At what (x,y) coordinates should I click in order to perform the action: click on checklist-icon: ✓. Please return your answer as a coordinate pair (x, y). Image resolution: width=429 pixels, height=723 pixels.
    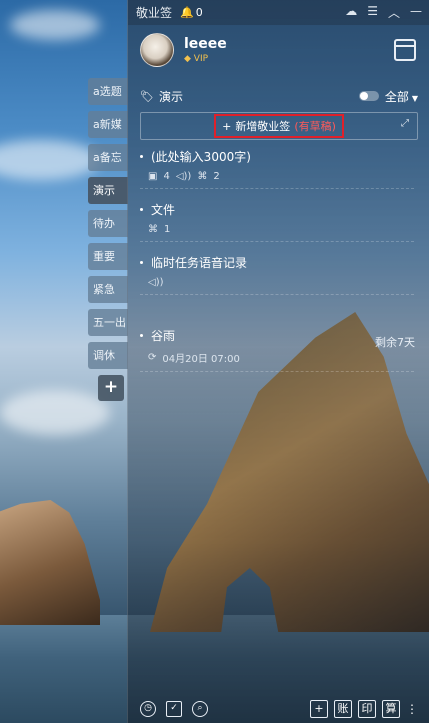
    Looking at the image, I should click on (174, 709).